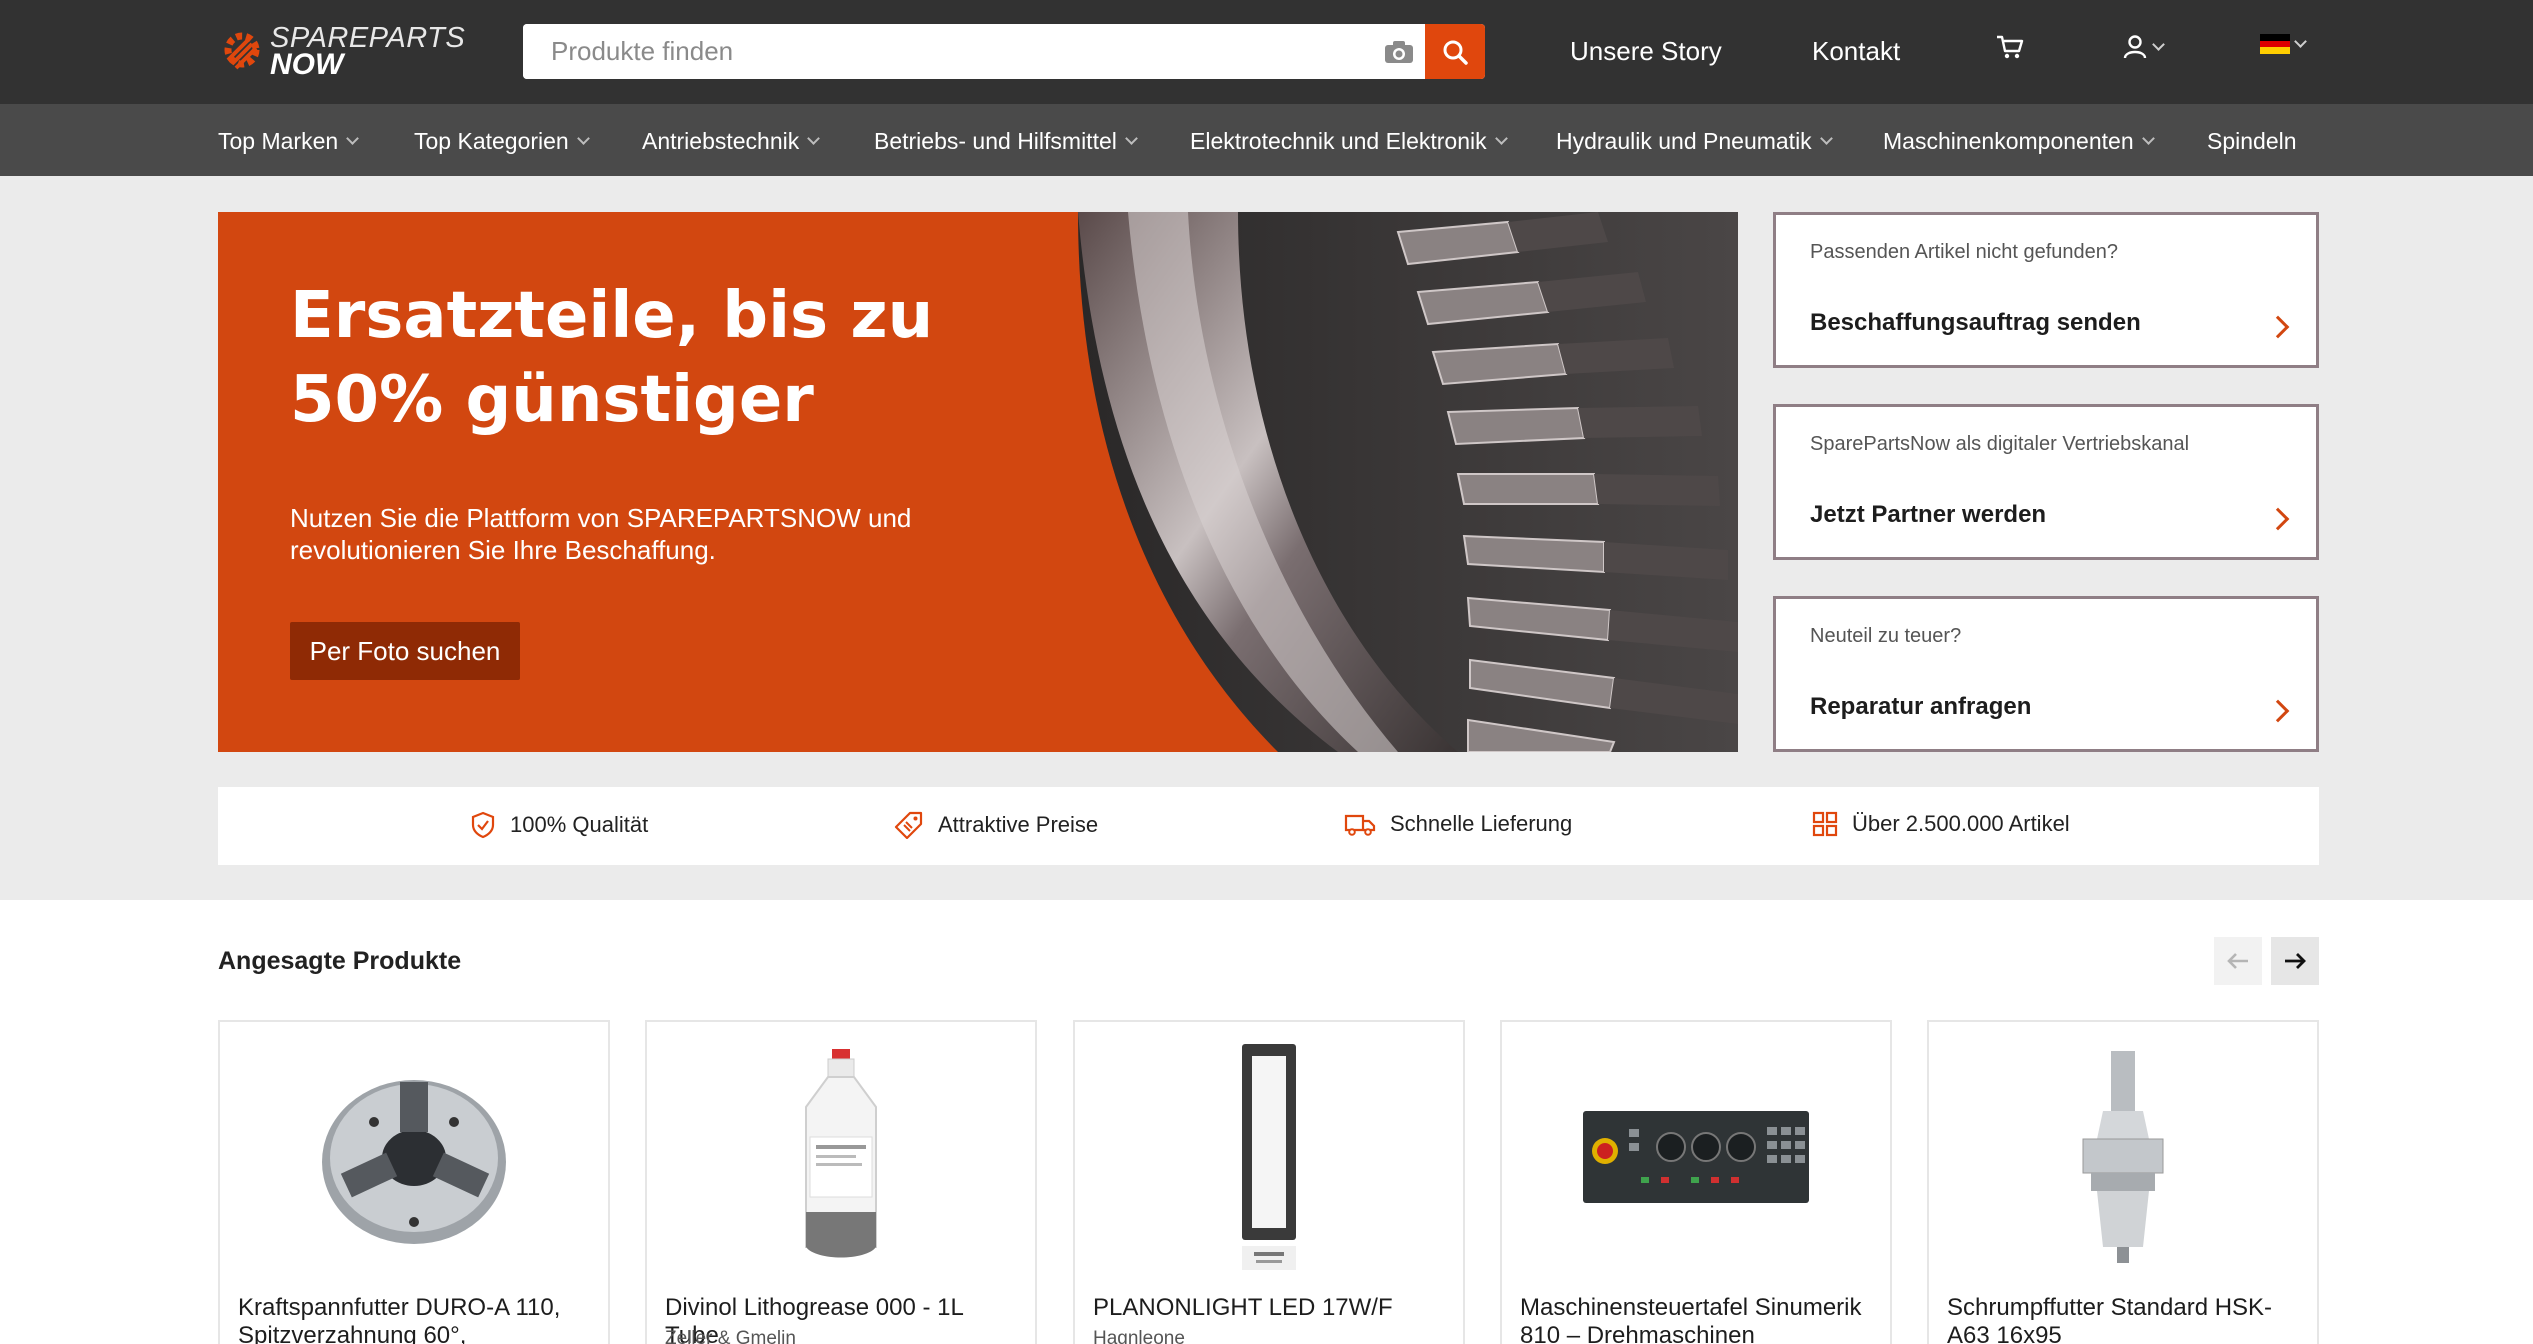 The image size is (2533, 1344). What do you see at coordinates (1964, 252) in the screenshot?
I see `card-question: Passenden Artikel nicht gefunden?` at bounding box center [1964, 252].